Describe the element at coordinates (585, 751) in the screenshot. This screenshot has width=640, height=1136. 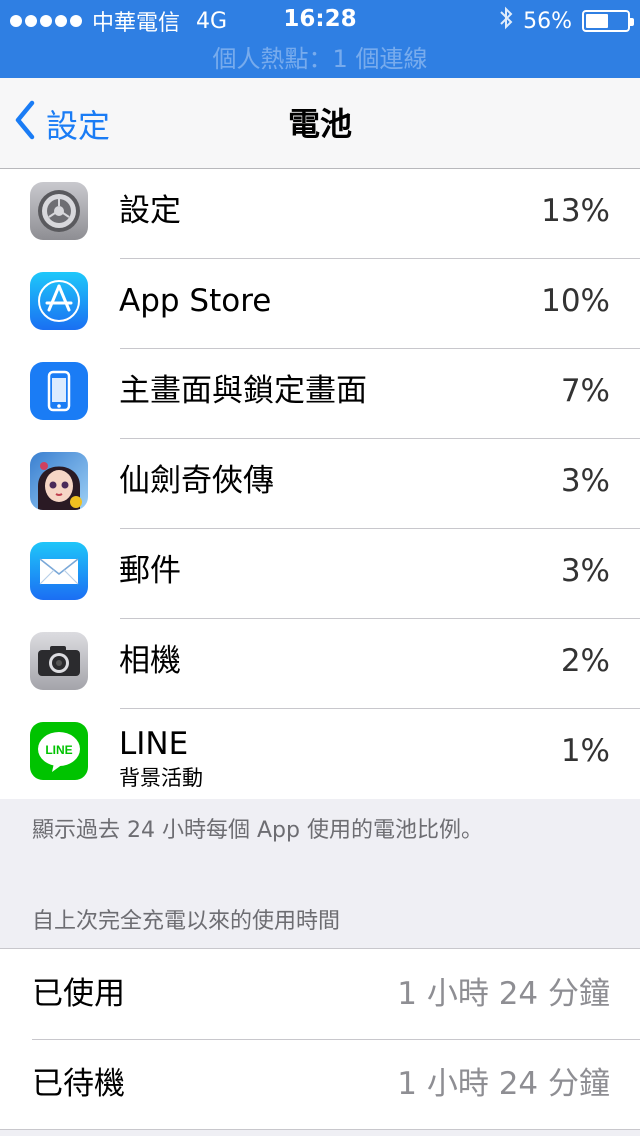
I see `app-percent: 1%` at that location.